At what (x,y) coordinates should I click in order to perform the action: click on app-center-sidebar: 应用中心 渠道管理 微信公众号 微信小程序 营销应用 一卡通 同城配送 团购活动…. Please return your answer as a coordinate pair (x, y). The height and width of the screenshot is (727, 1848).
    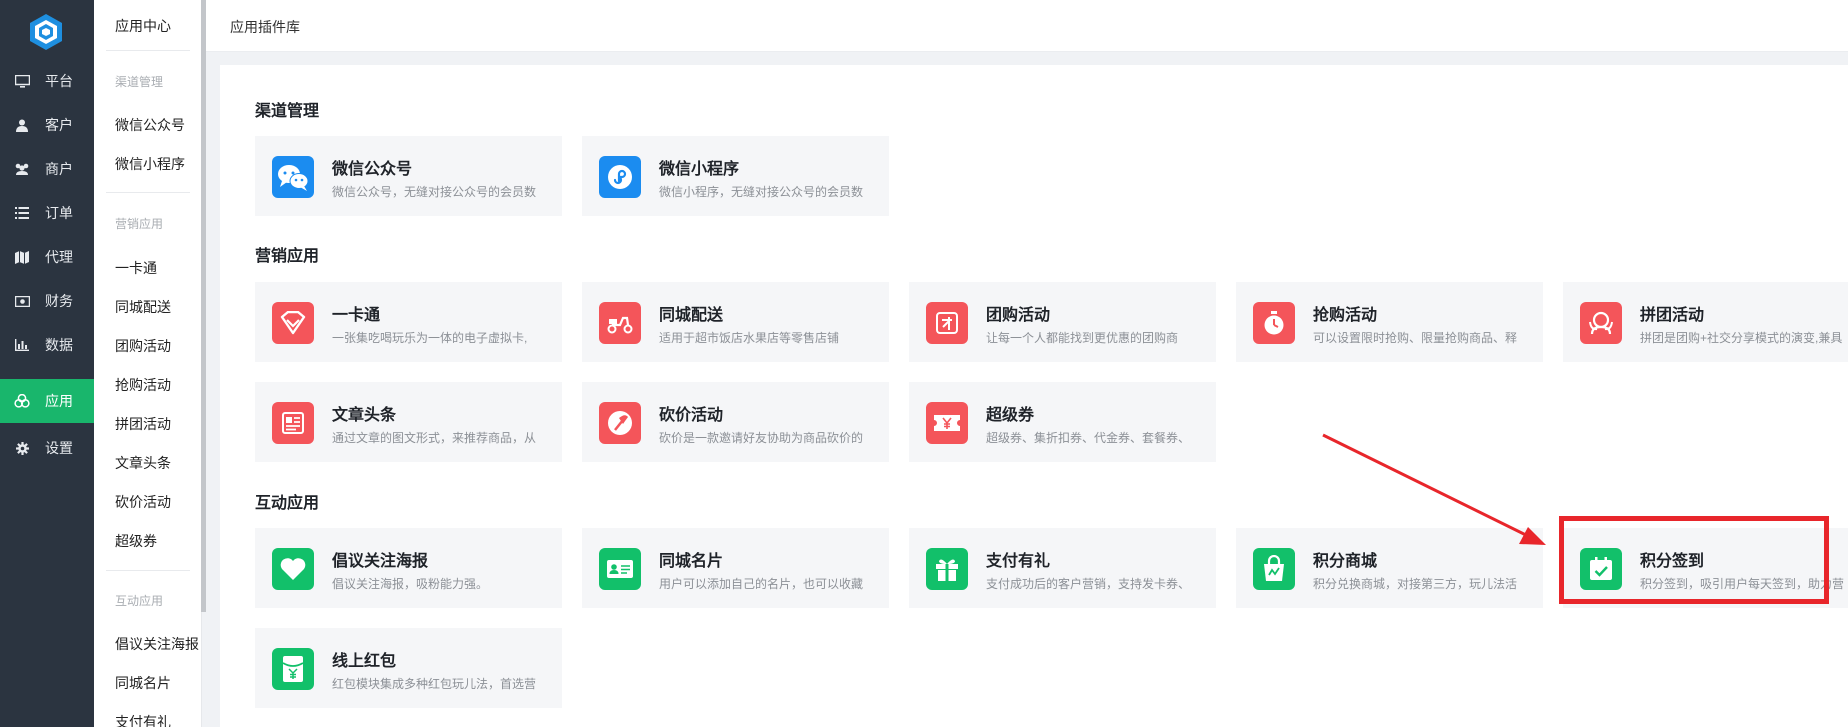
    Looking at the image, I should click on (148, 363).